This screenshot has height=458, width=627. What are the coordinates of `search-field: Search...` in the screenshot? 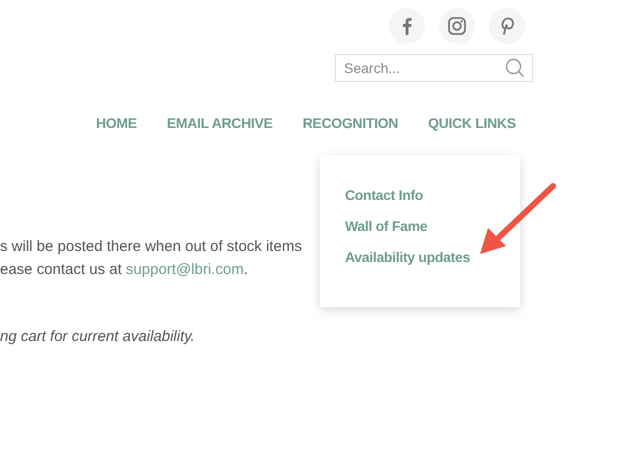 It's located at (434, 68).